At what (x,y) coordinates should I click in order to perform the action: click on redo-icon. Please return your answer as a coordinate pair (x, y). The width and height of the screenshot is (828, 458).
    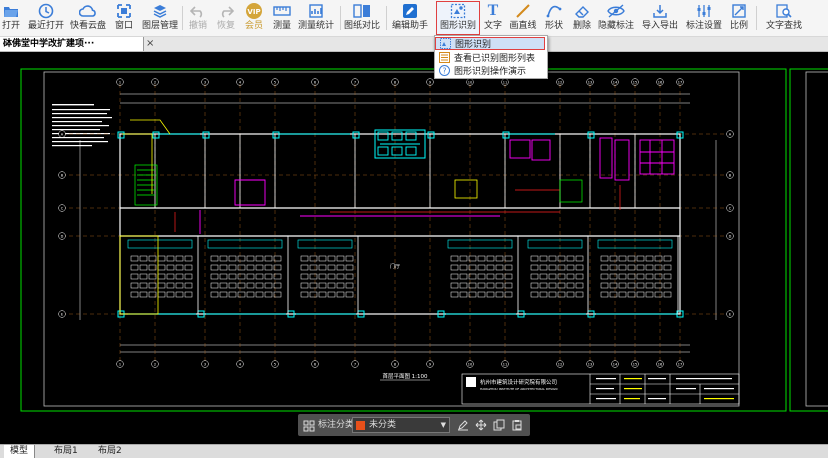
    Looking at the image, I should click on (226, 11).